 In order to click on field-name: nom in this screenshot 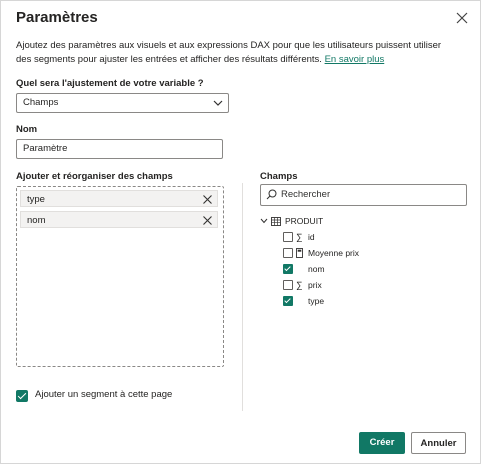, I will do `click(316, 269)`.